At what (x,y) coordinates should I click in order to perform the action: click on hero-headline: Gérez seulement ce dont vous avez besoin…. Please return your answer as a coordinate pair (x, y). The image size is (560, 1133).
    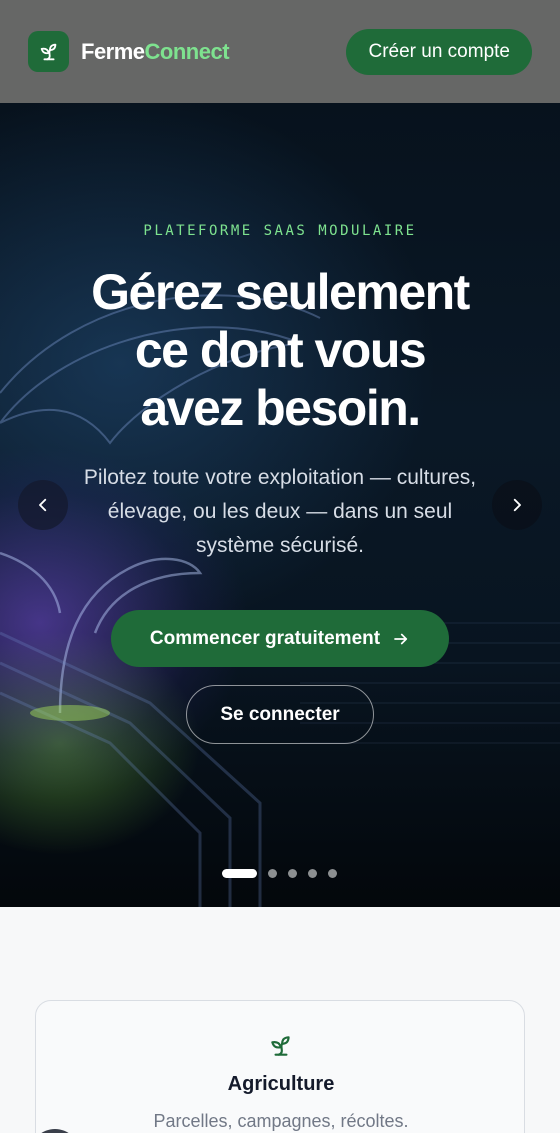
    Looking at the image, I should click on (280, 350).